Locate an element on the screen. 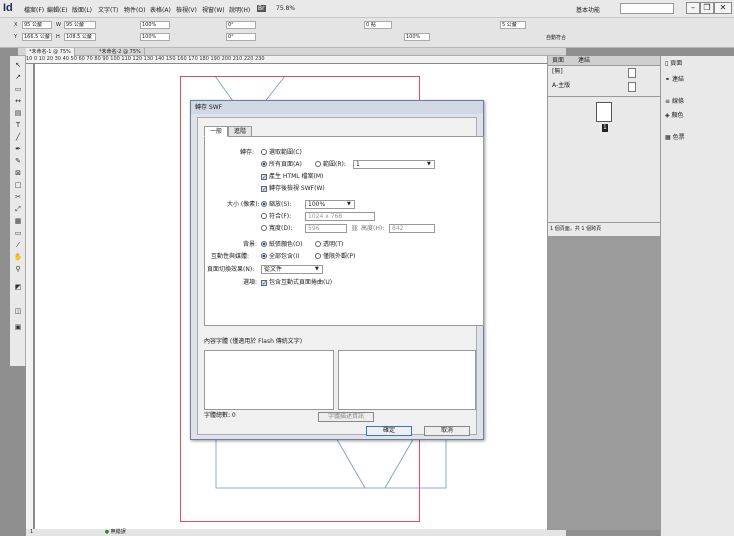 The width and height of the screenshot is (734, 536). restore-button: ❐ is located at coordinates (707, 8).